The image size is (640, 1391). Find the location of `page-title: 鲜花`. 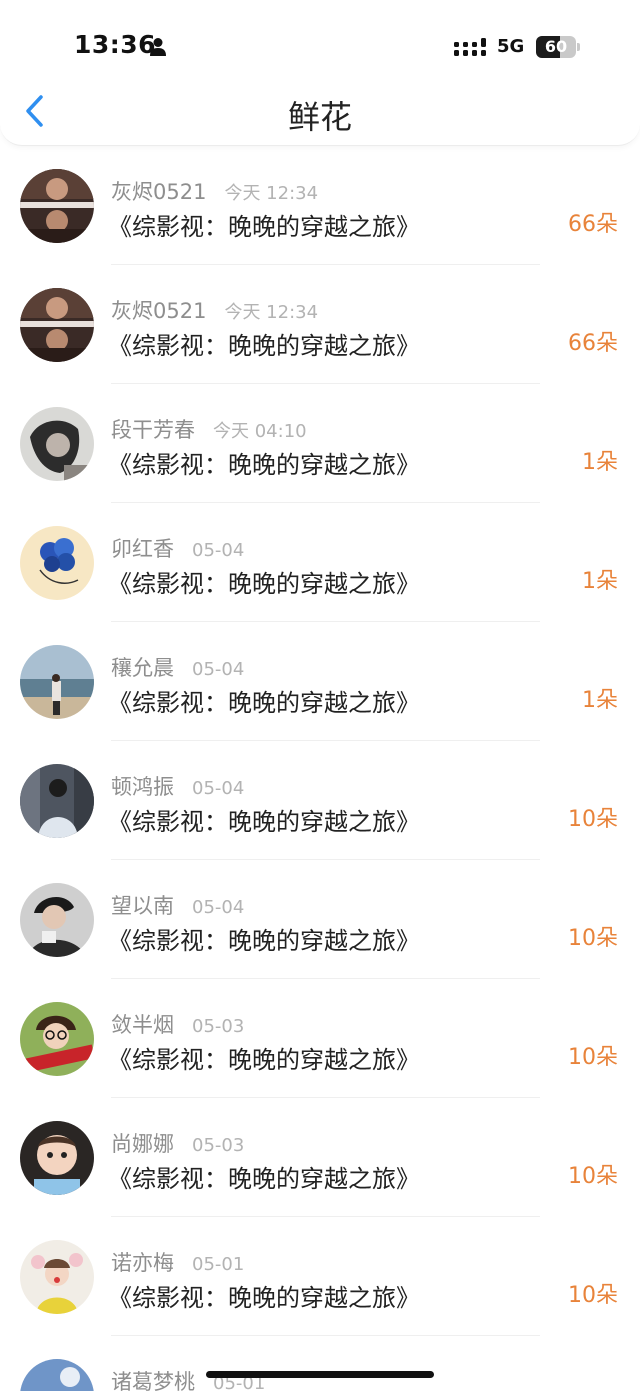

page-title: 鲜花 is located at coordinates (319, 117).